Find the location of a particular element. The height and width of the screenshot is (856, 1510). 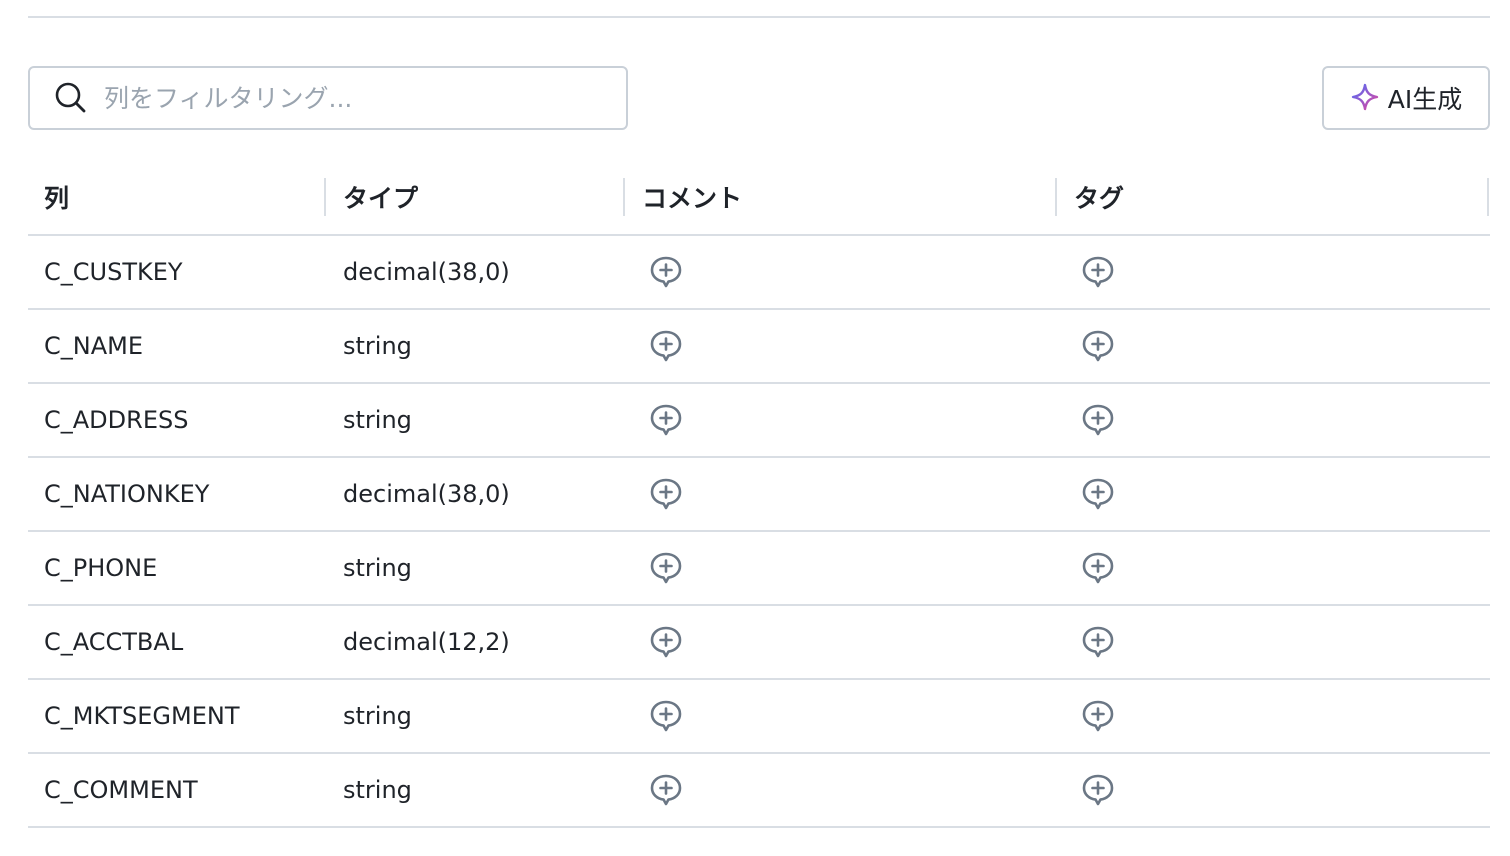

table-row: C_MKTSEGMENT string is located at coordinates (759, 717).